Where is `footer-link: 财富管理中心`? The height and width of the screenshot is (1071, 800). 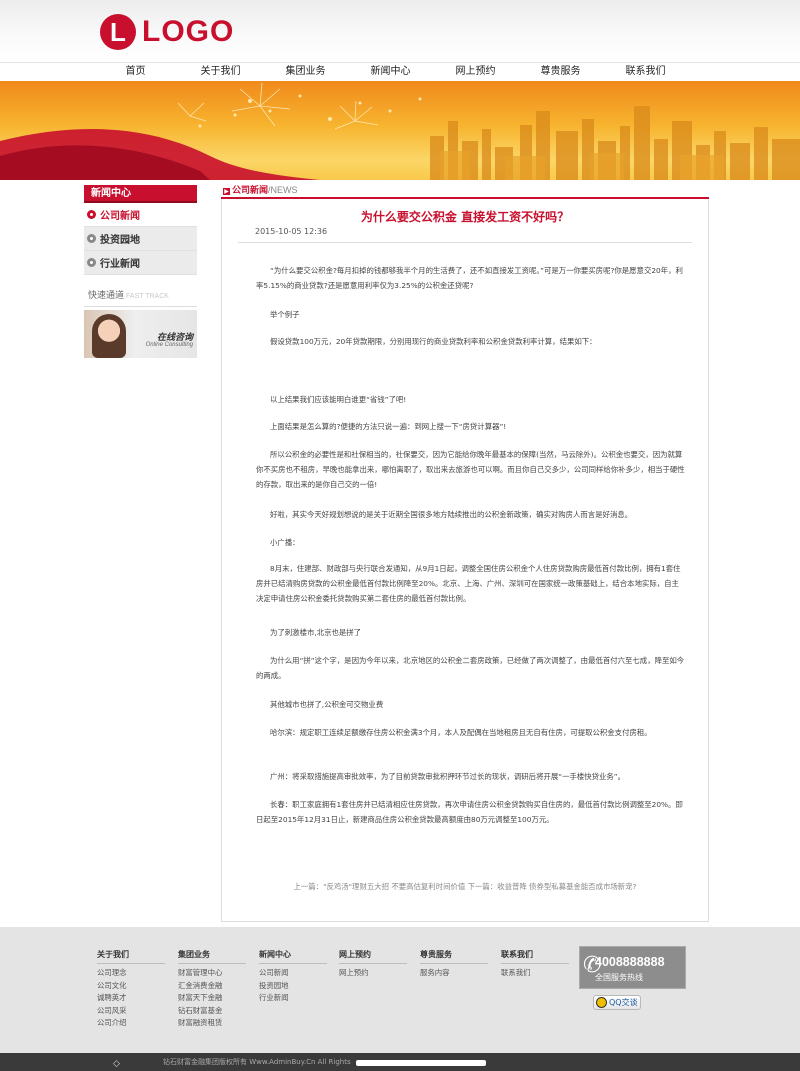 footer-link: 财富管理中心 is located at coordinates (213, 973).